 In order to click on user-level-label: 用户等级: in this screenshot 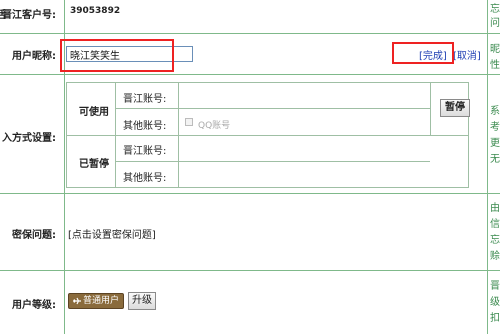, I will do `click(34, 305)`.